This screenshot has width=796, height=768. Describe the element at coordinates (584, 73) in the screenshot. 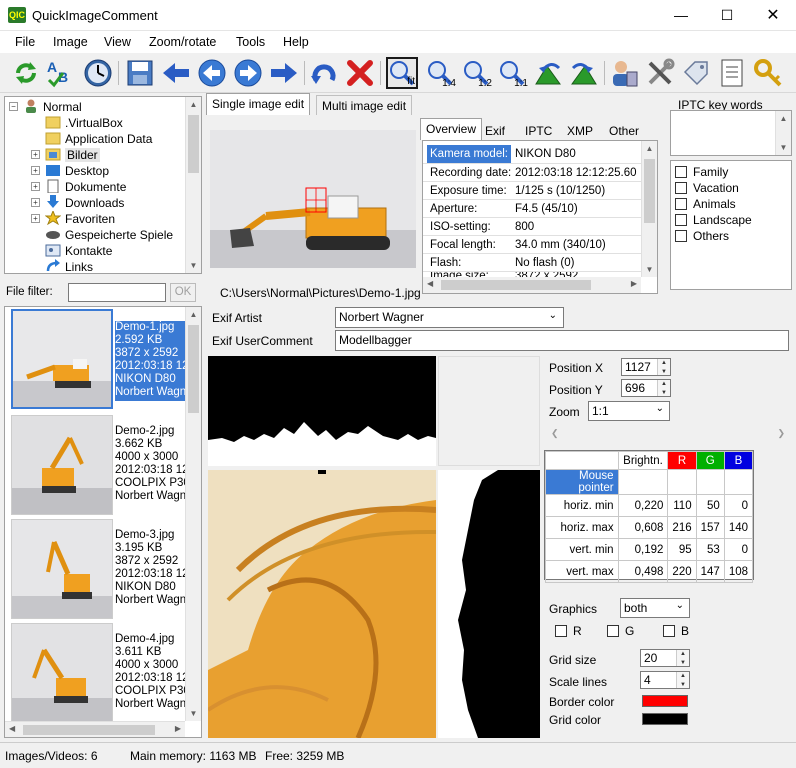

I see `rotate-right-button` at that location.